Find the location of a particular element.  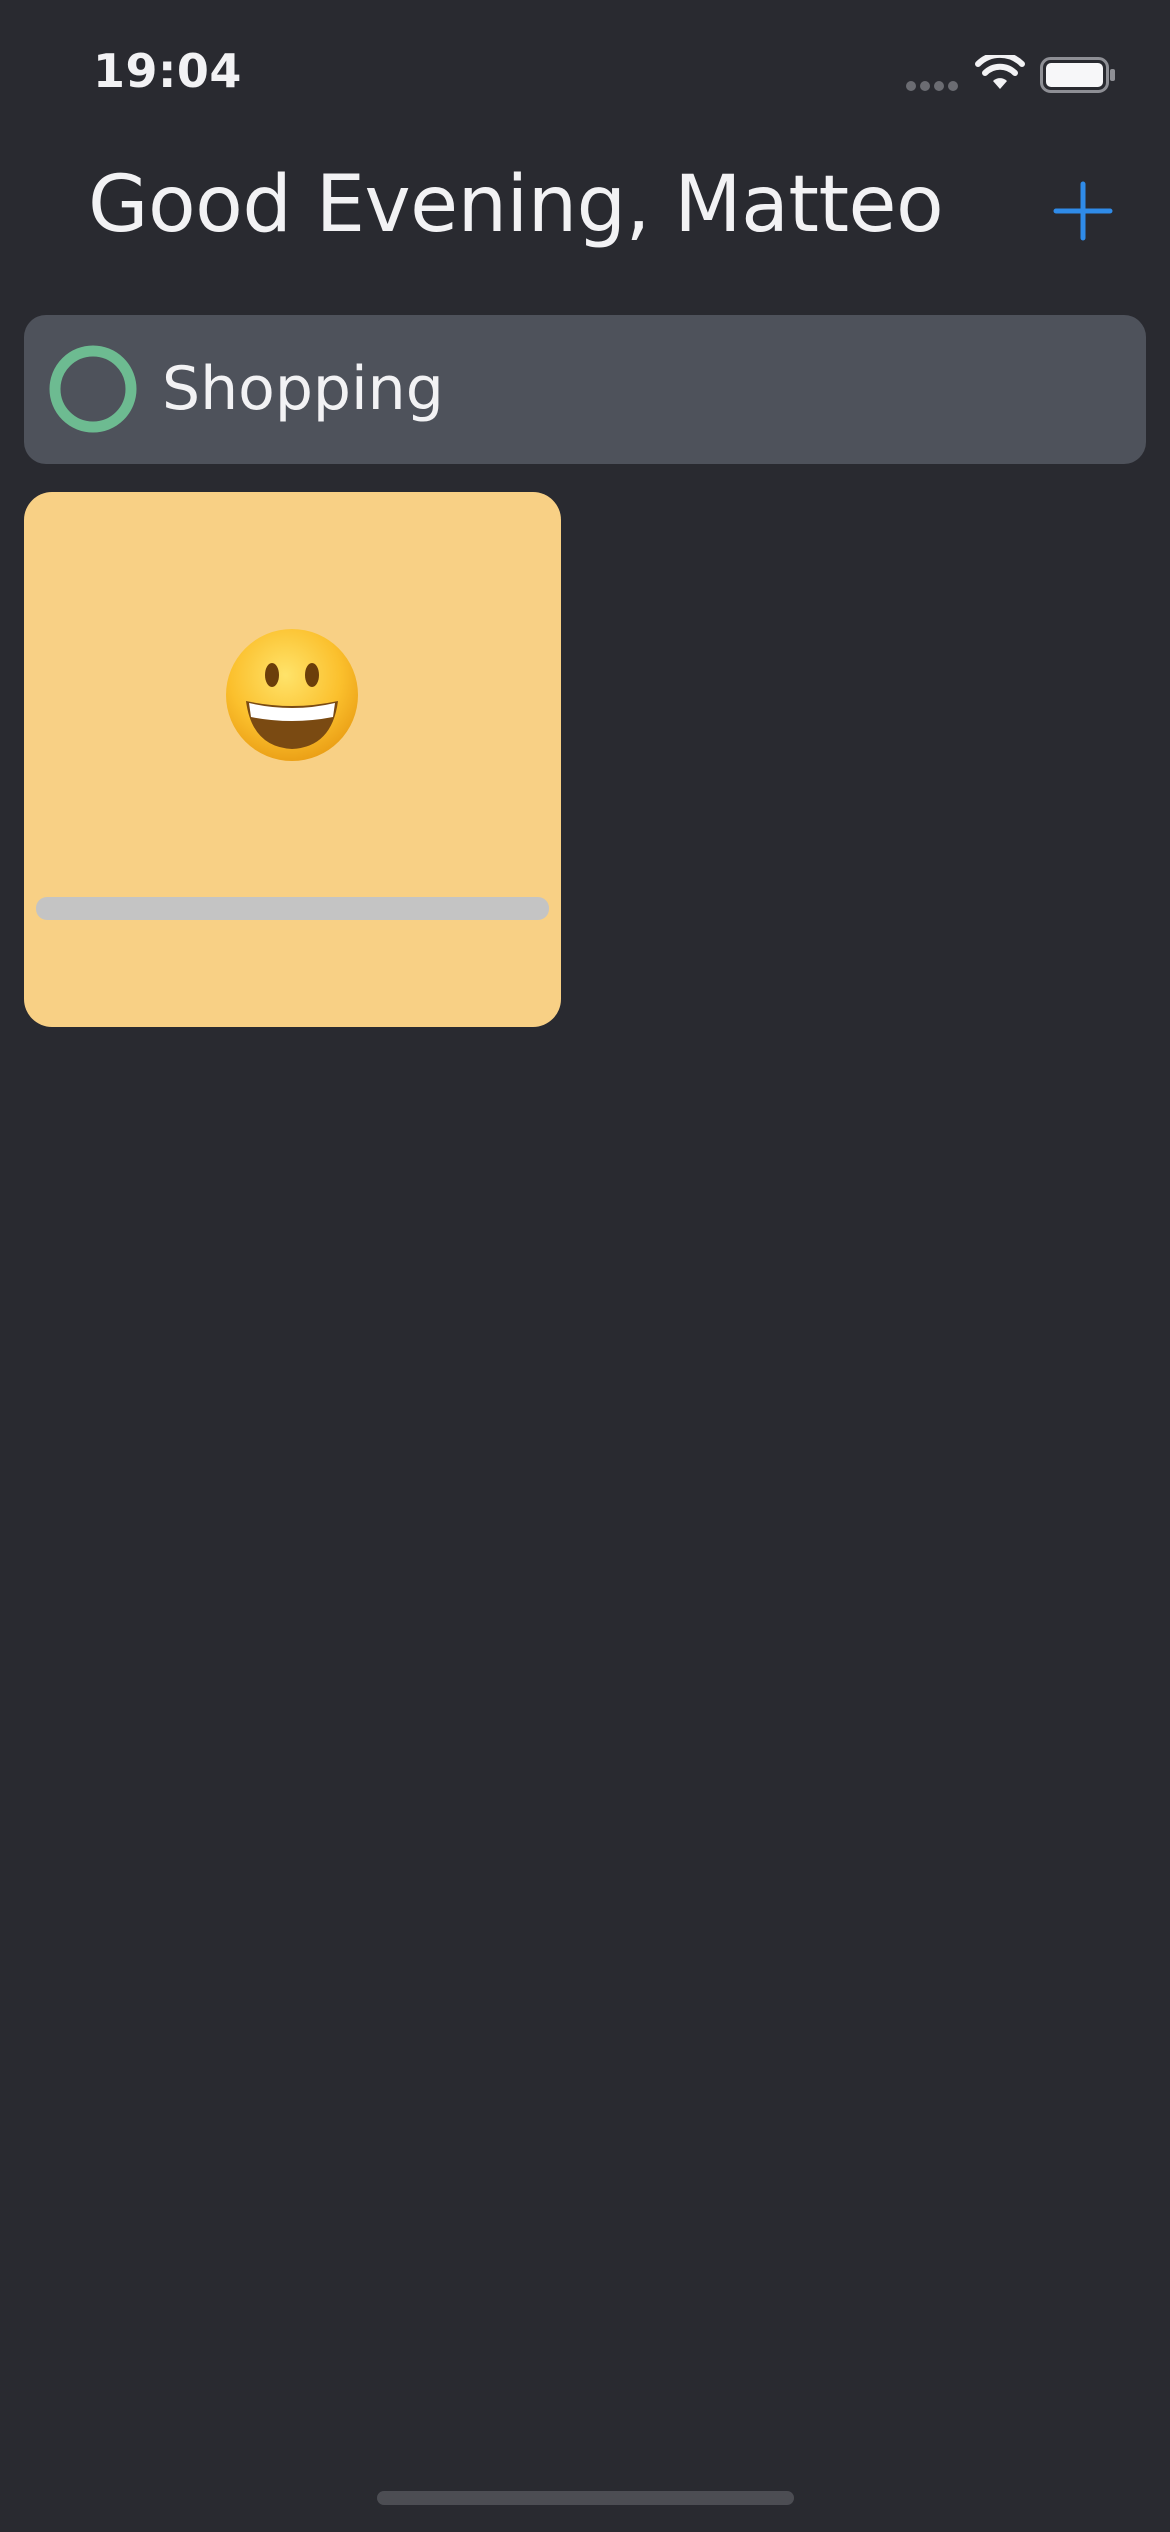

card-progress-bar is located at coordinates (292, 908).